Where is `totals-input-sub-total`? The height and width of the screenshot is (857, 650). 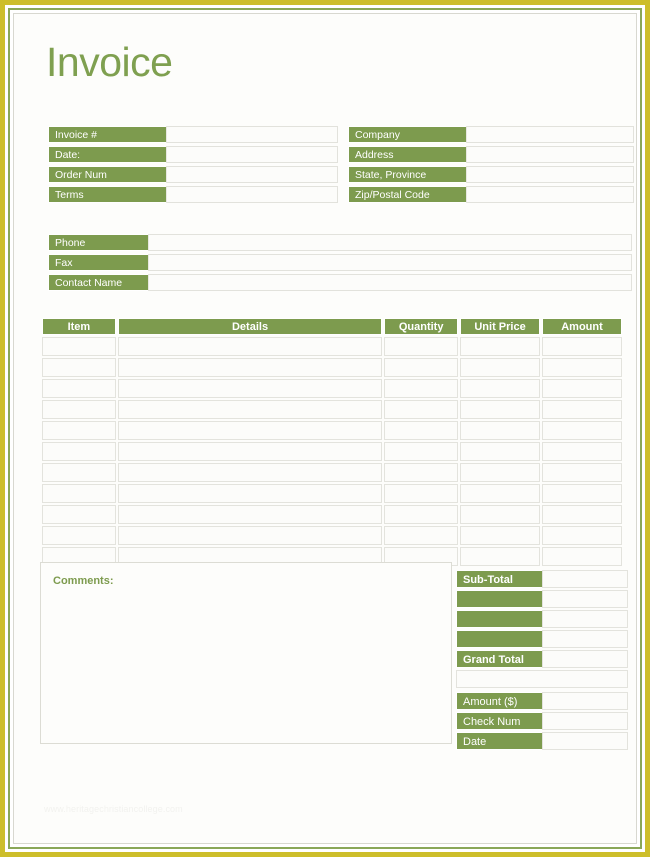 totals-input-sub-total is located at coordinates (585, 579).